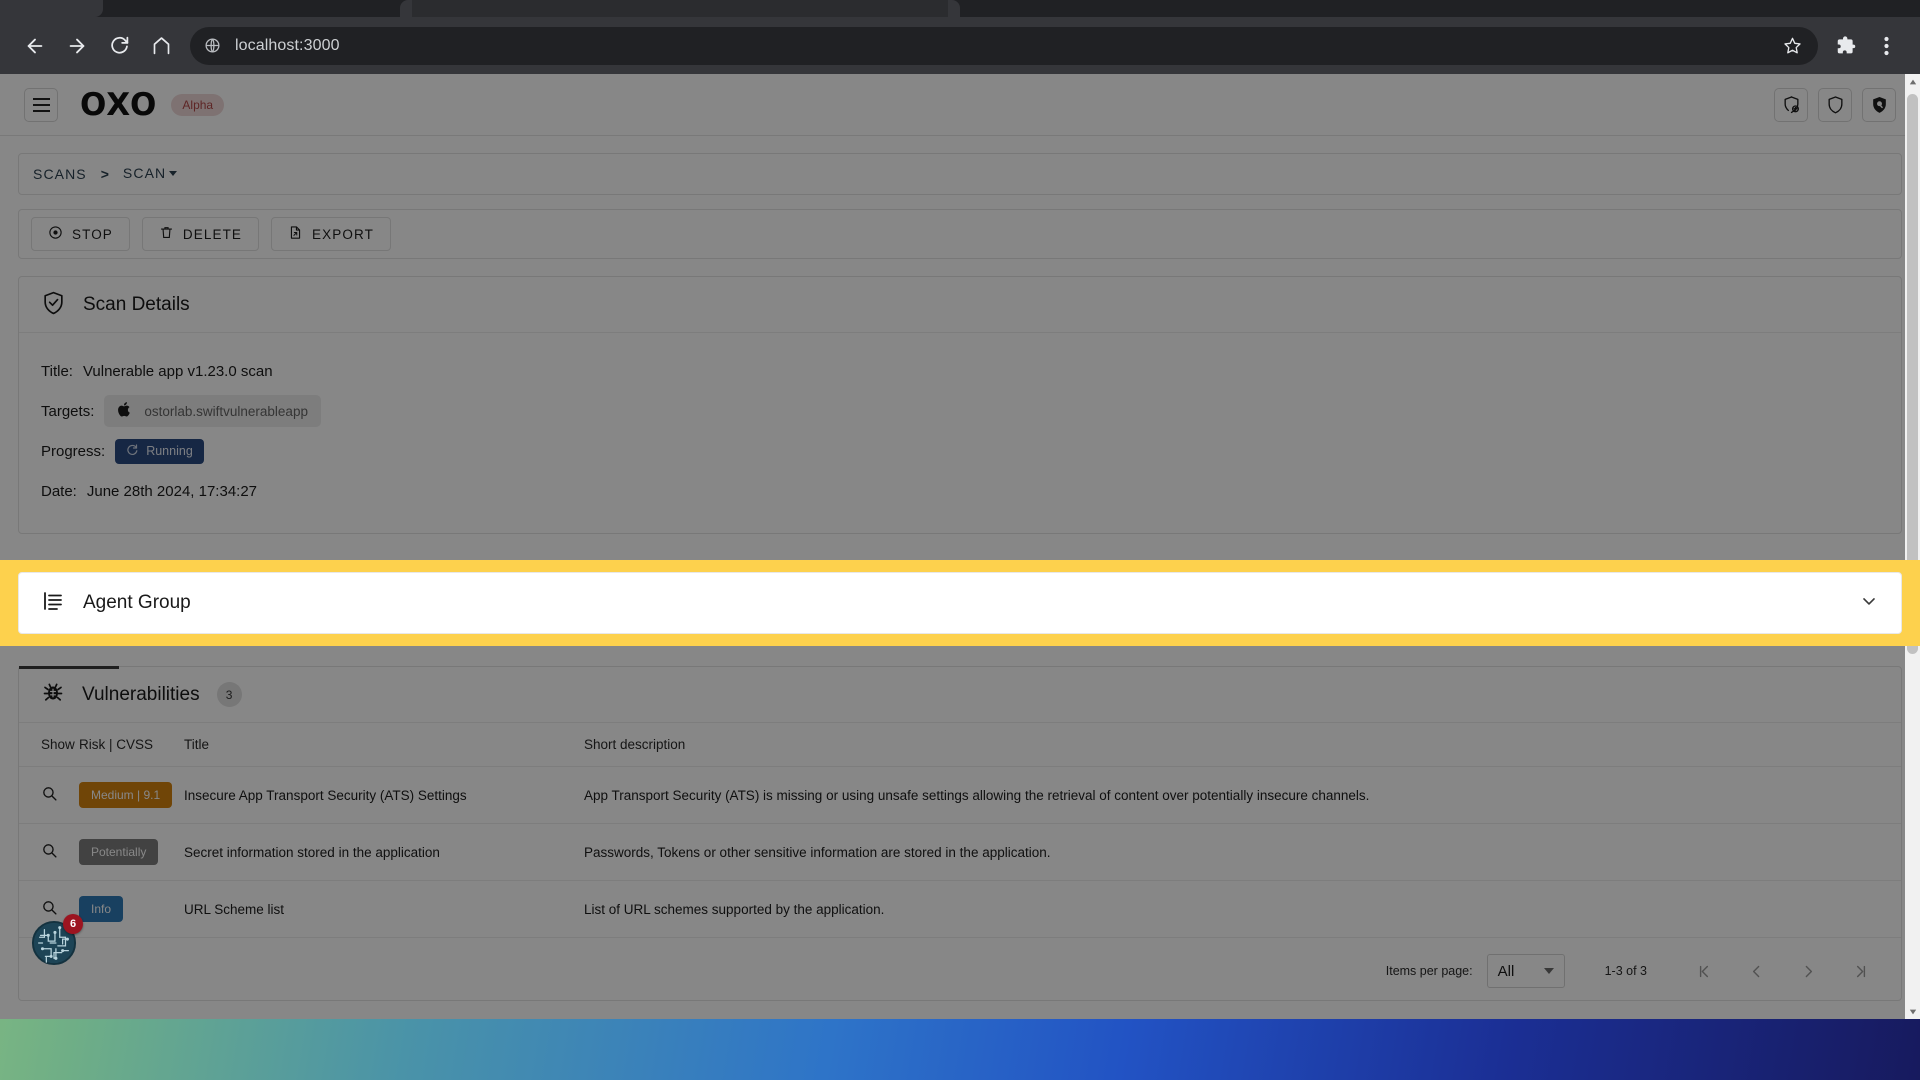 This screenshot has width=1920, height=1080. Describe the element at coordinates (131, 795) in the screenshot. I see `risk-cell: Medium | 9.1` at that location.